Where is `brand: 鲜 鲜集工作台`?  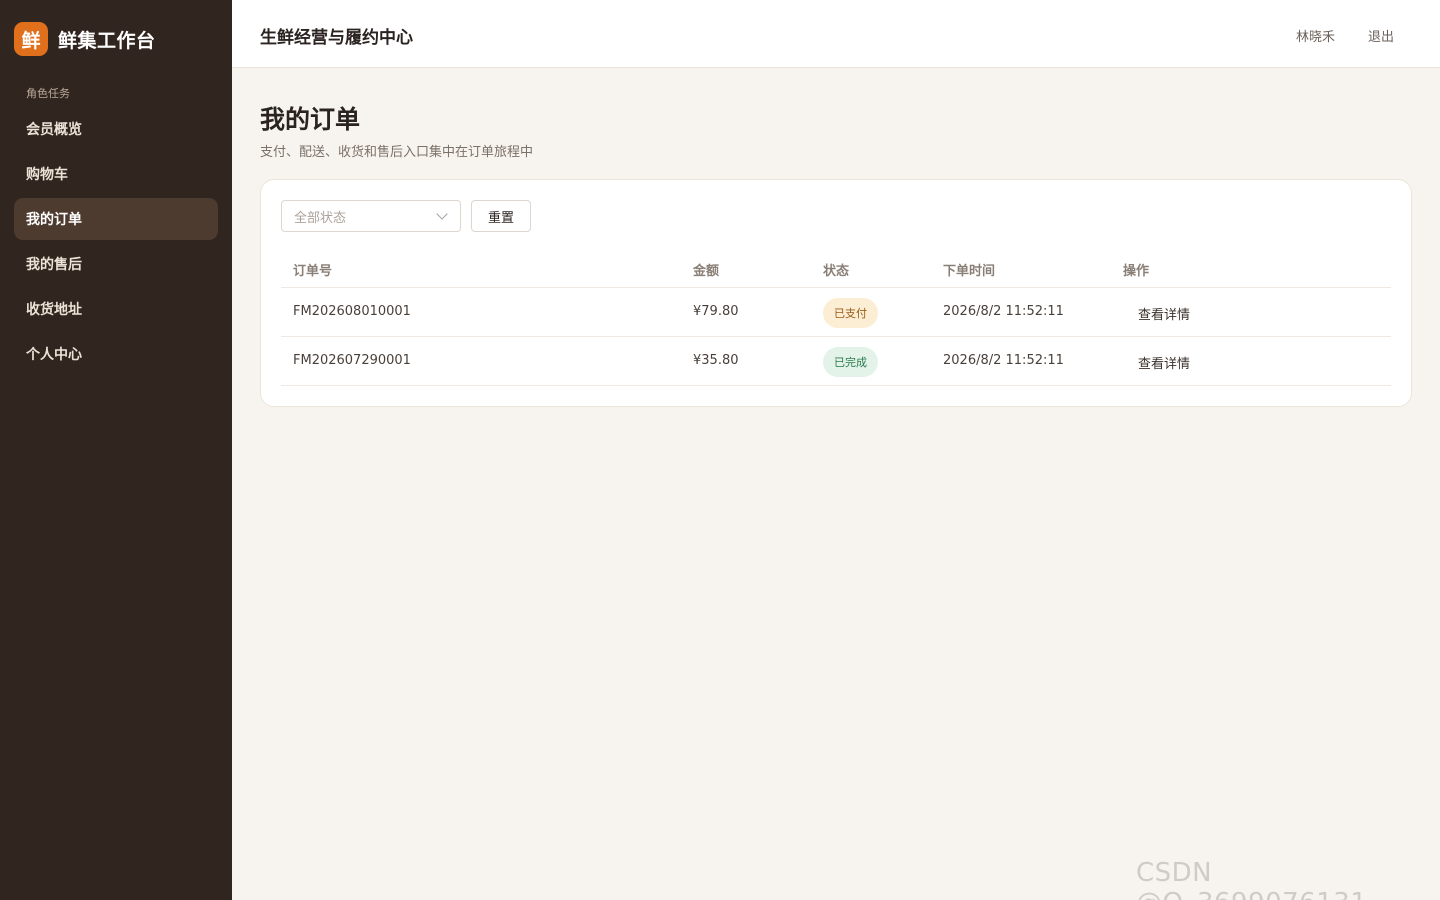 brand: 鲜 鲜集工作台 is located at coordinates (85, 39).